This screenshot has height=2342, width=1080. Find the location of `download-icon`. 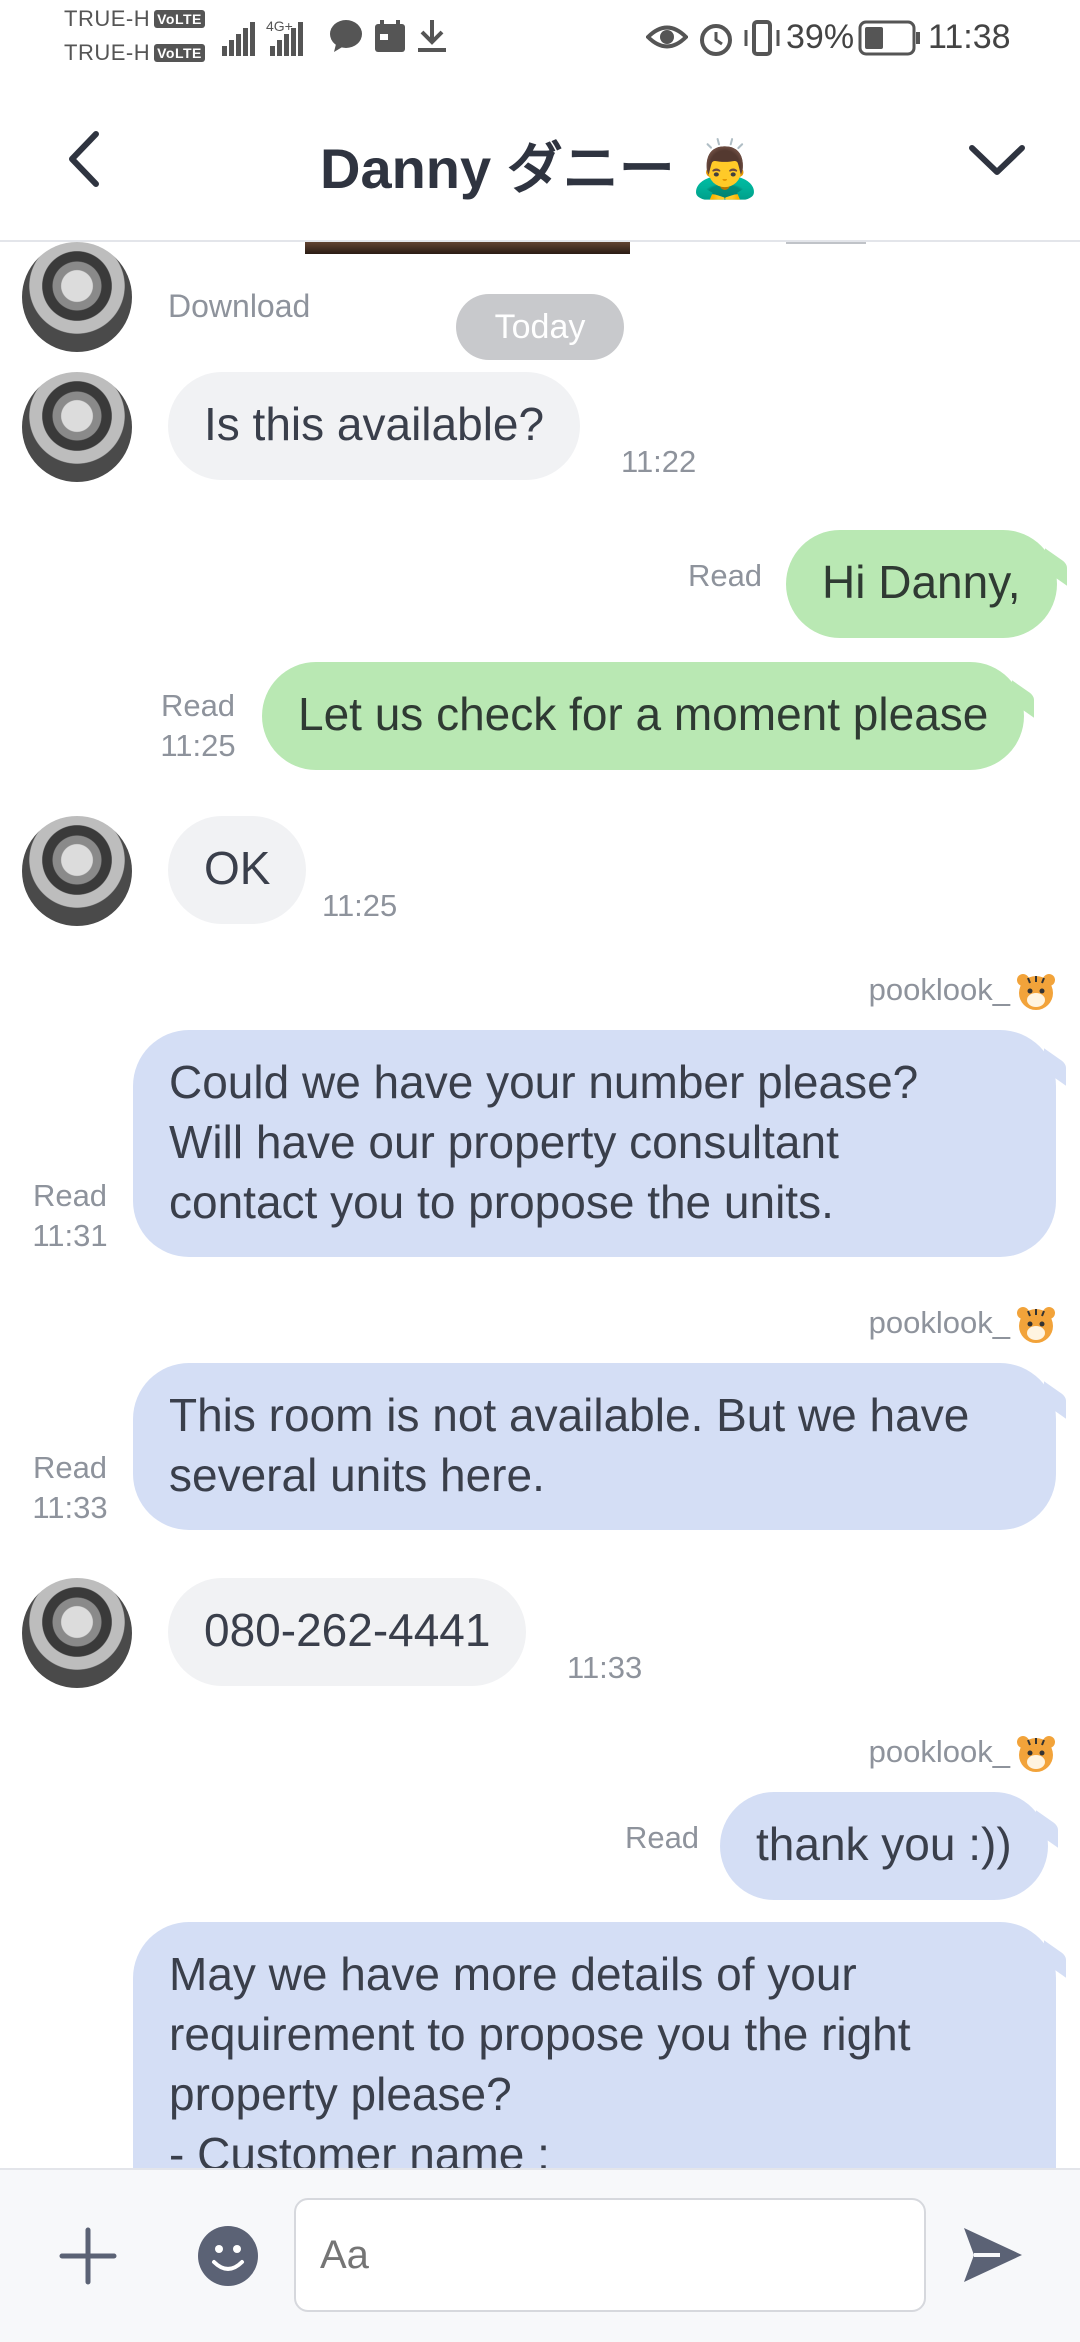

download-icon is located at coordinates (432, 36).